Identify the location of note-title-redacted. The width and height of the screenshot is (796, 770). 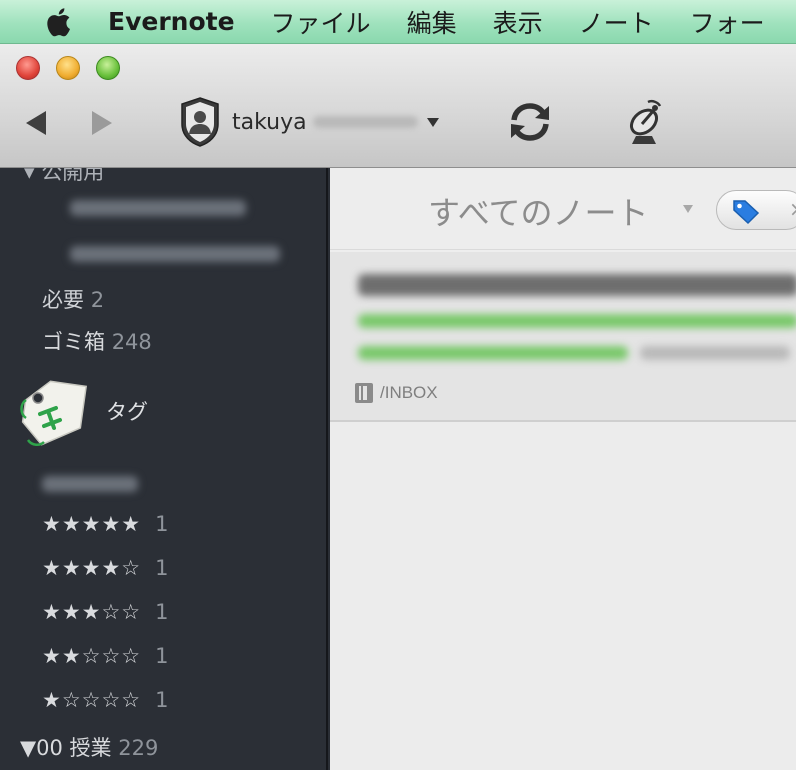
(577, 285).